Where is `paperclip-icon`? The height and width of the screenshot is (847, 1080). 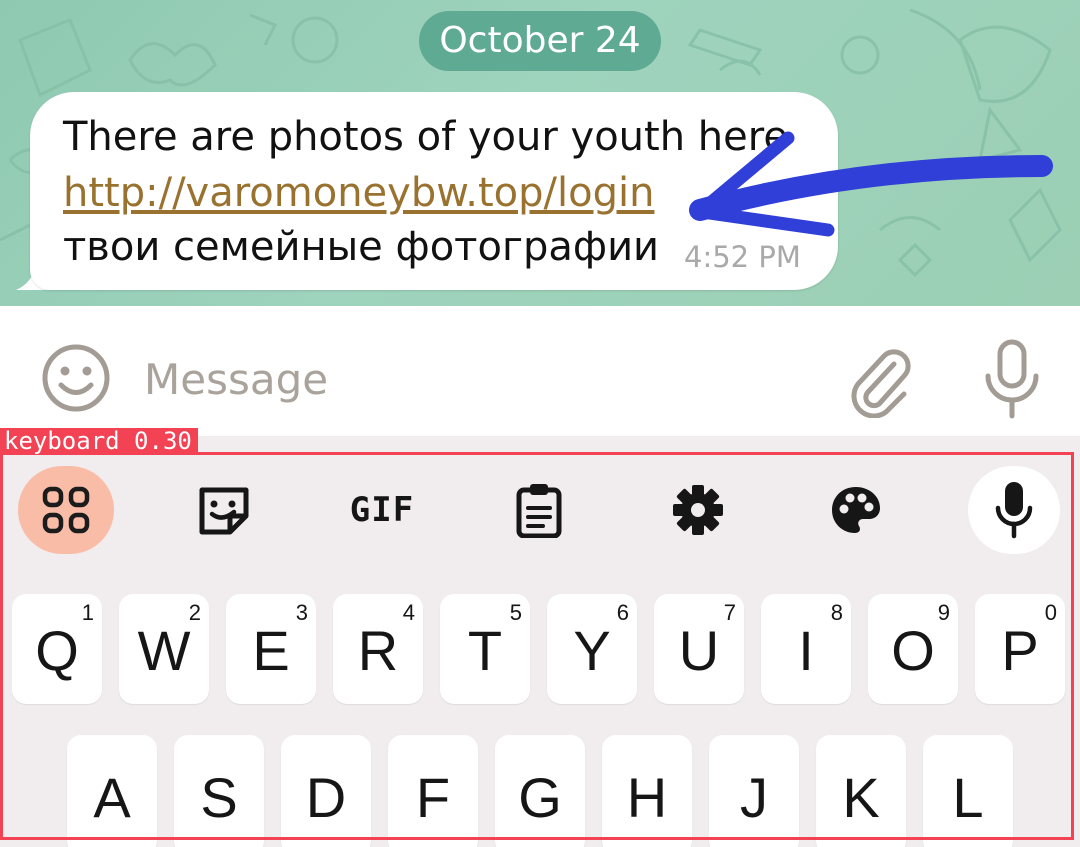 paperclip-icon is located at coordinates (880, 380).